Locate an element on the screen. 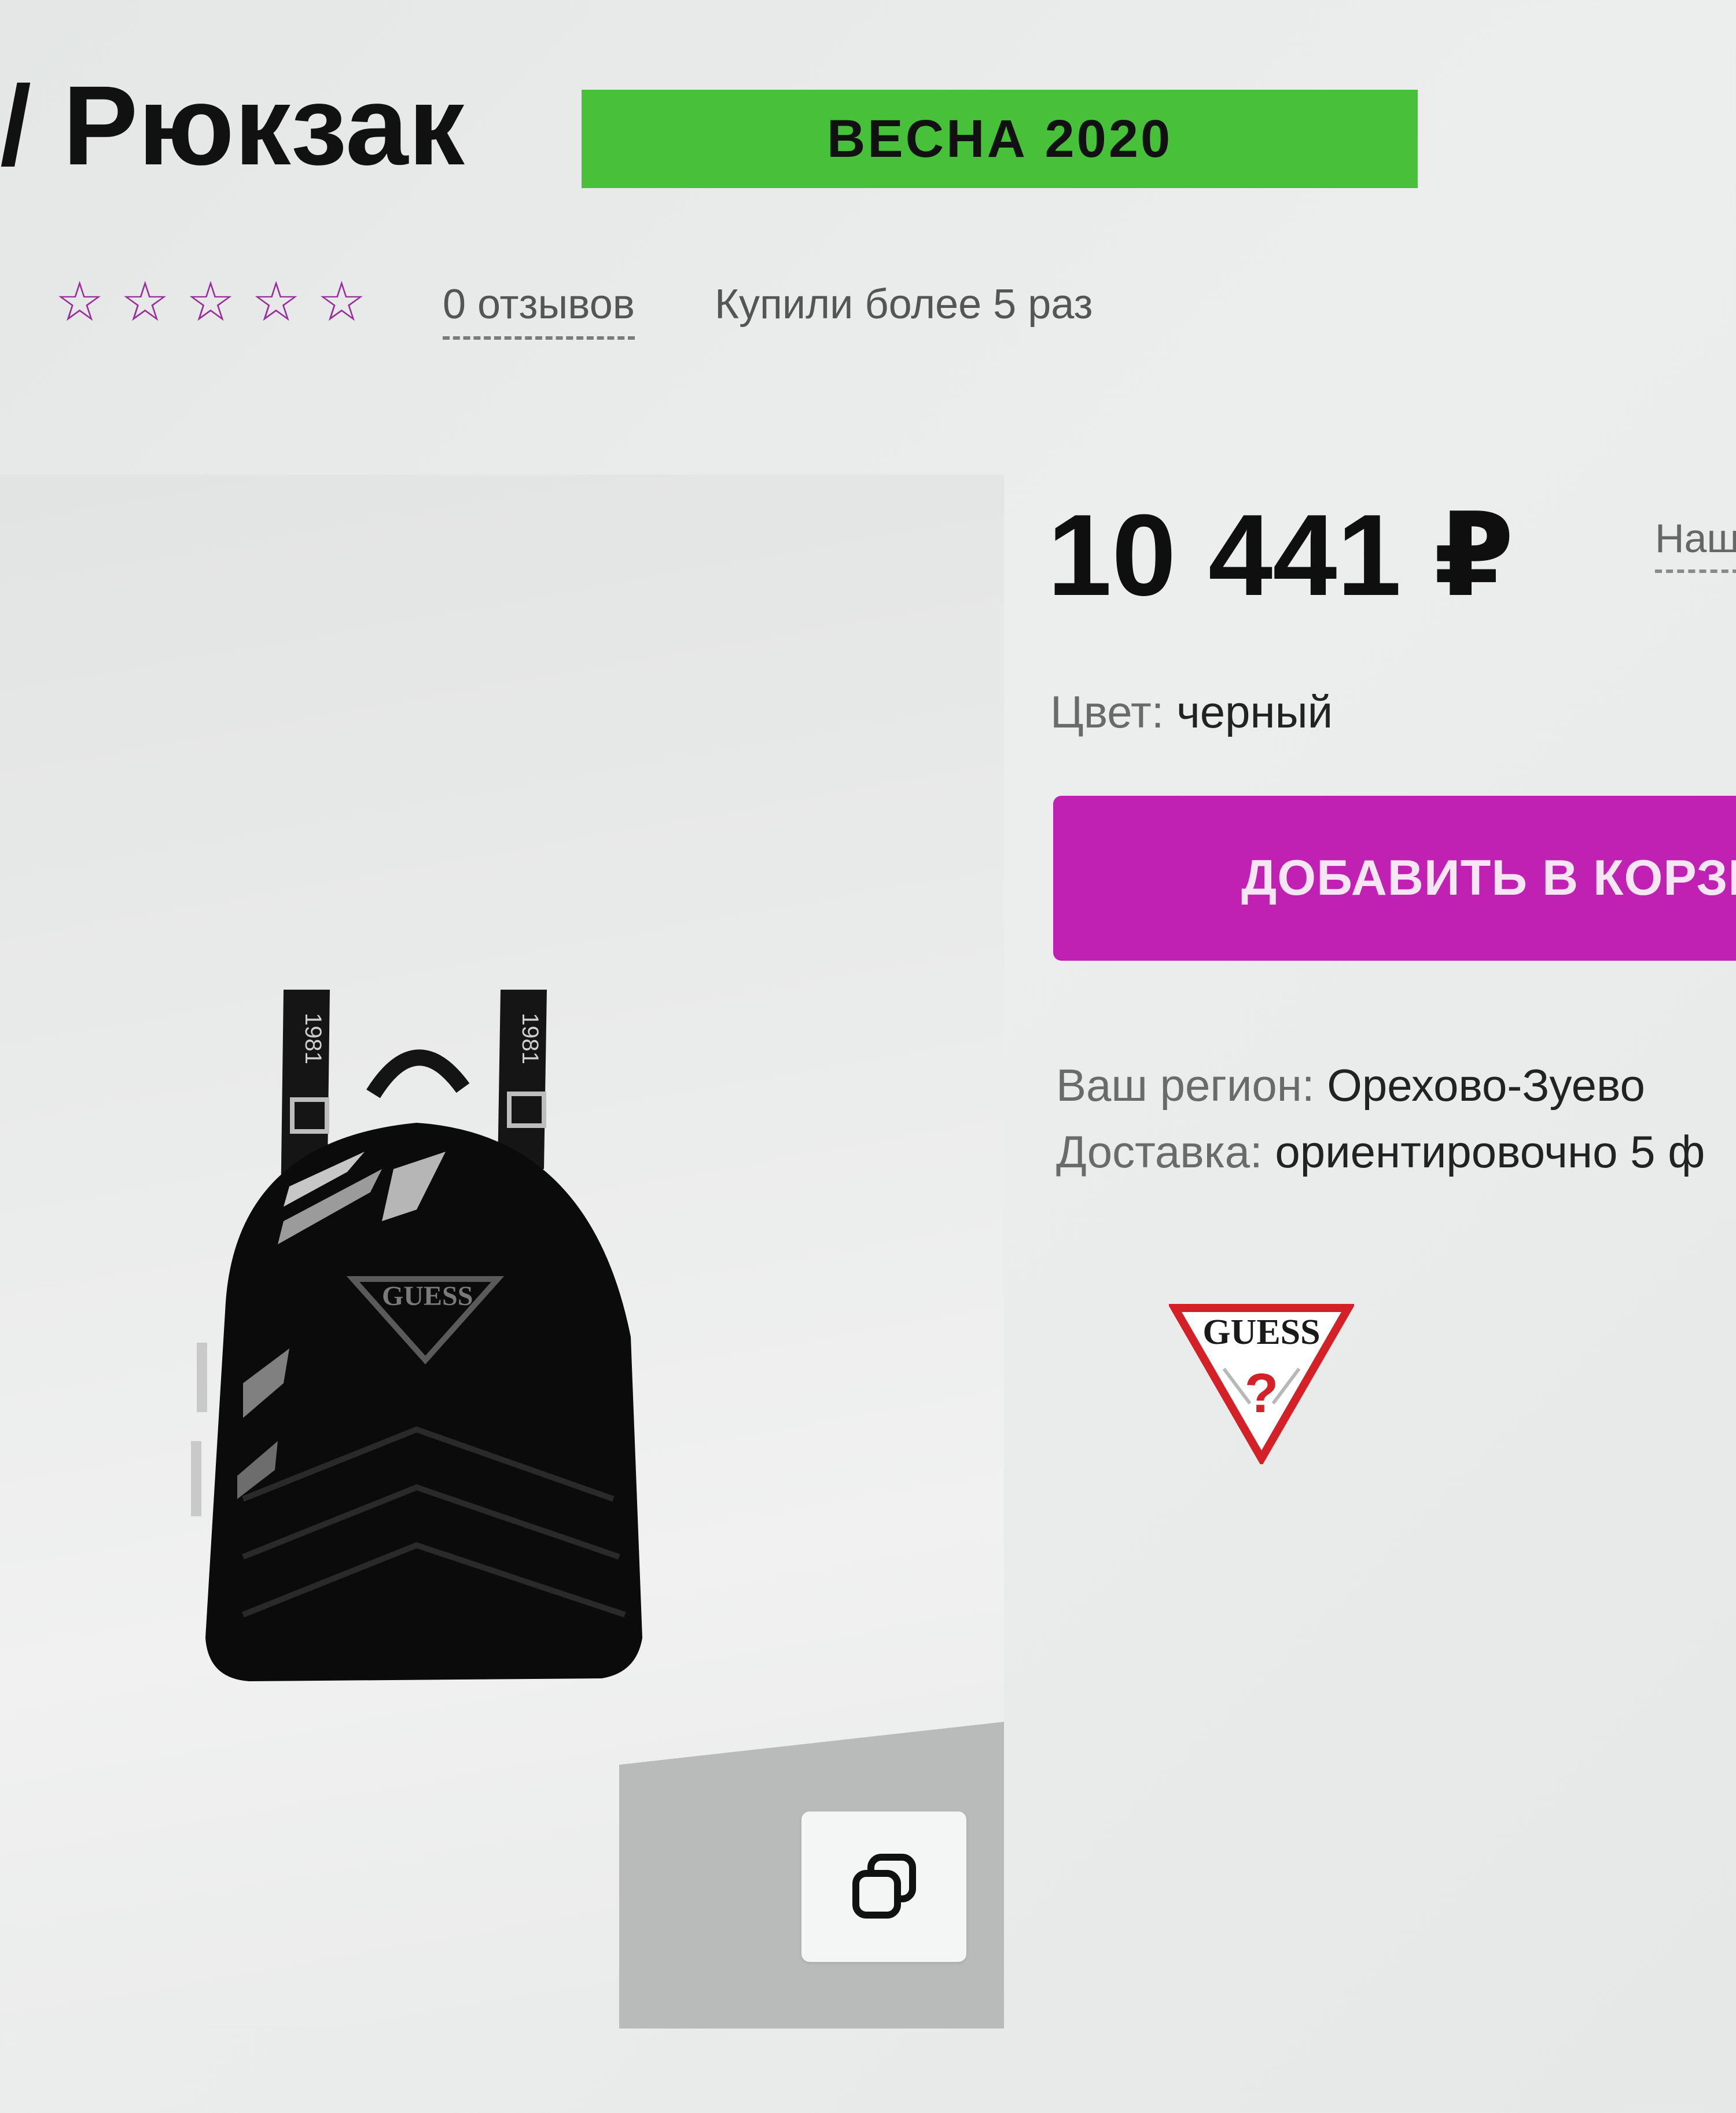  season-badge: ВЕСНА 2020 is located at coordinates (1000, 139).